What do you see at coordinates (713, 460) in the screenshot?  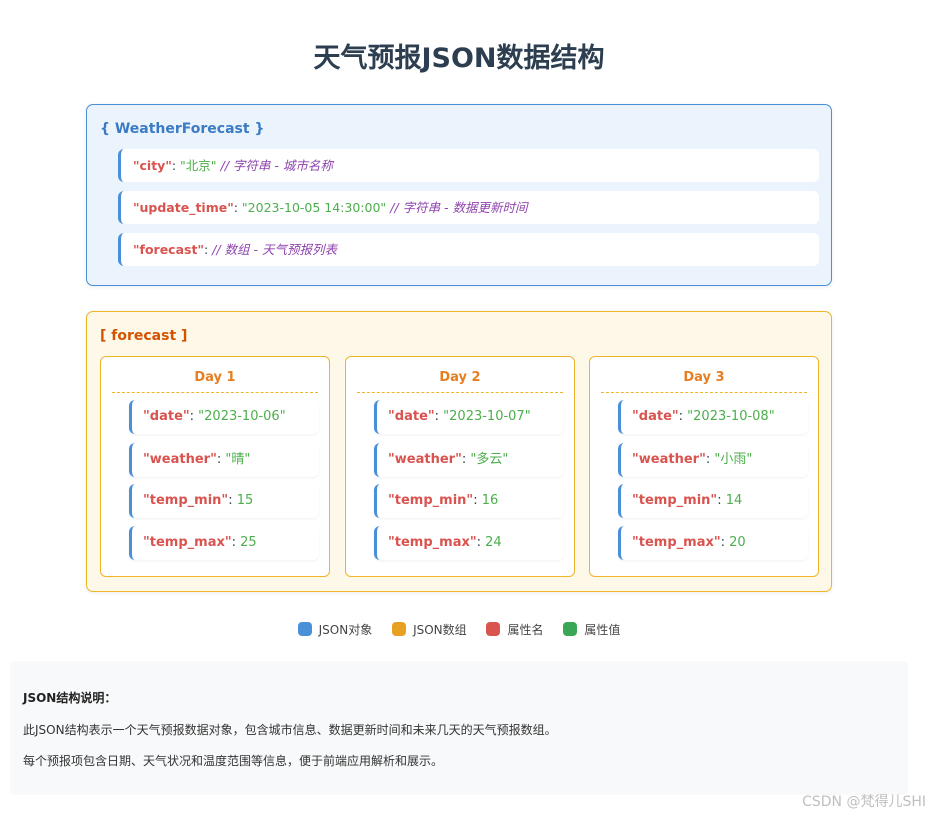 I see `day-prop-weather: "weather": "小雨"` at bounding box center [713, 460].